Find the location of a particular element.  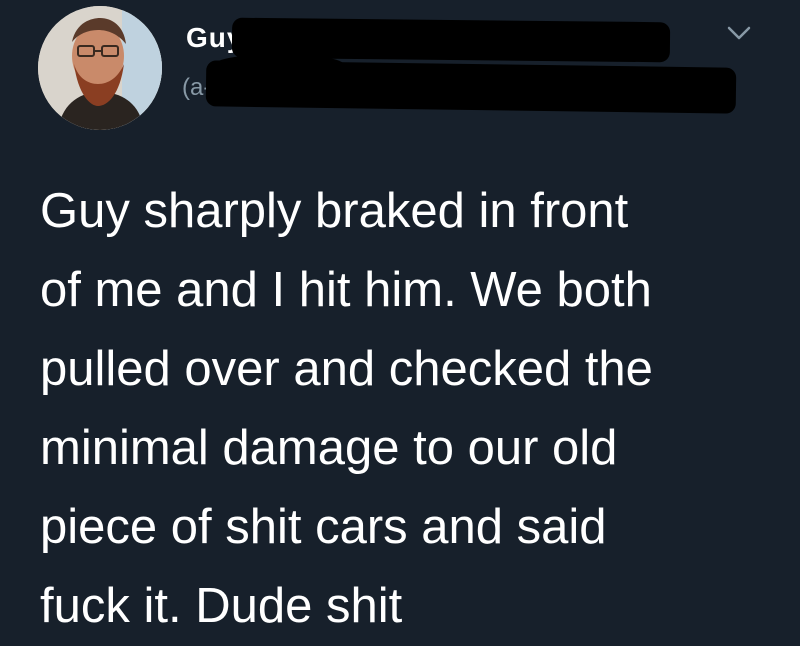

avatar is located at coordinates (100, 68).